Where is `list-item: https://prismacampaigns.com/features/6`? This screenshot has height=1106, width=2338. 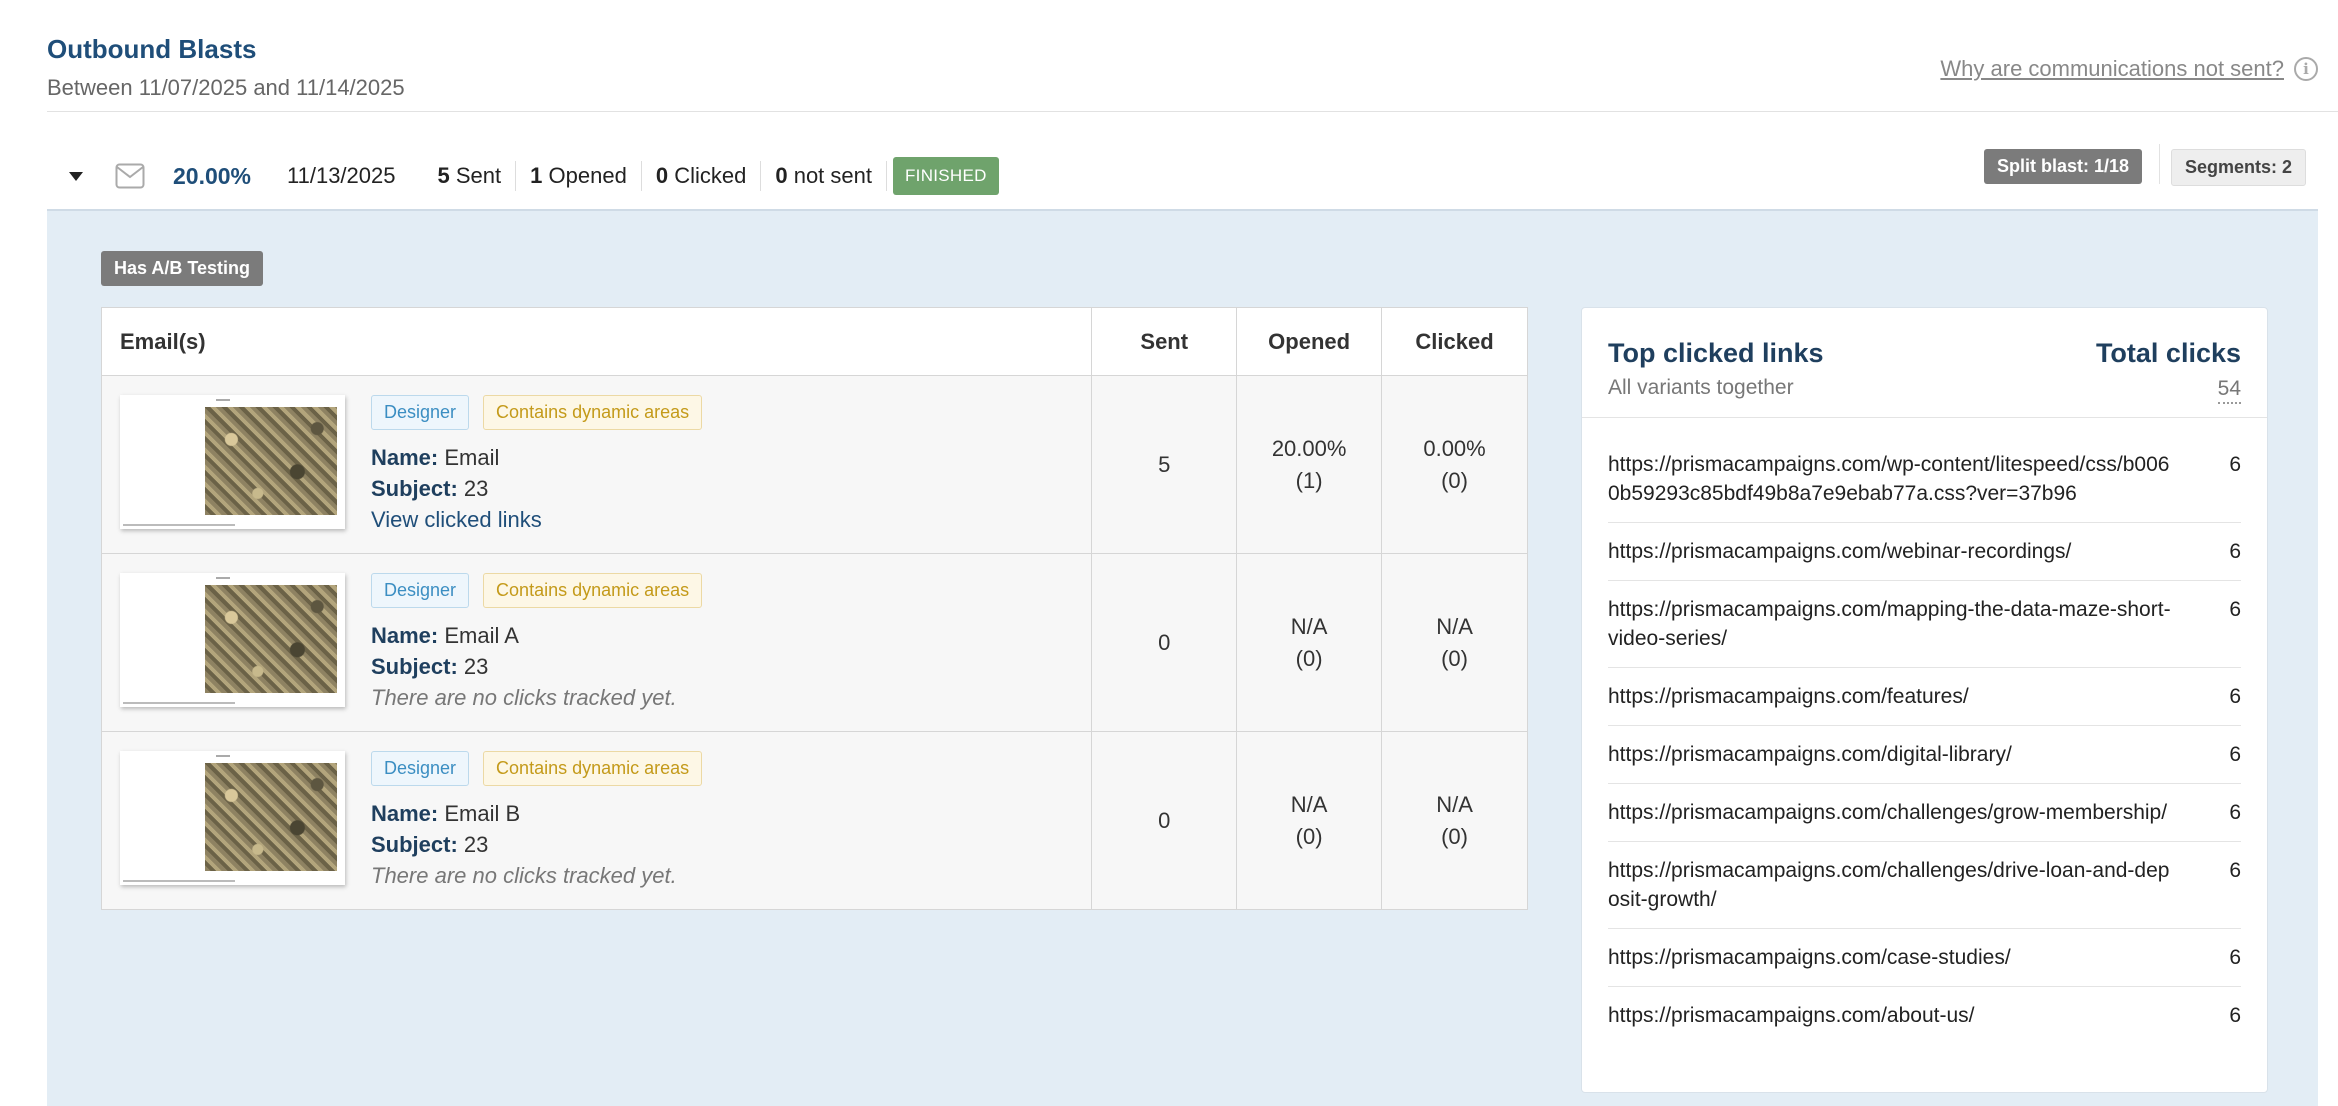 list-item: https://prismacampaigns.com/features/6 is located at coordinates (1924, 697).